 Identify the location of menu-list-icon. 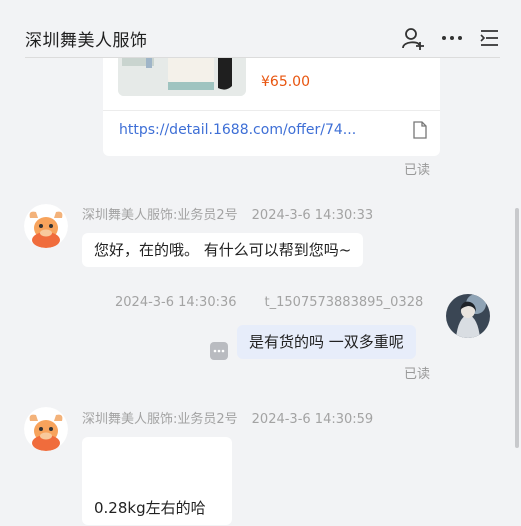
(489, 38).